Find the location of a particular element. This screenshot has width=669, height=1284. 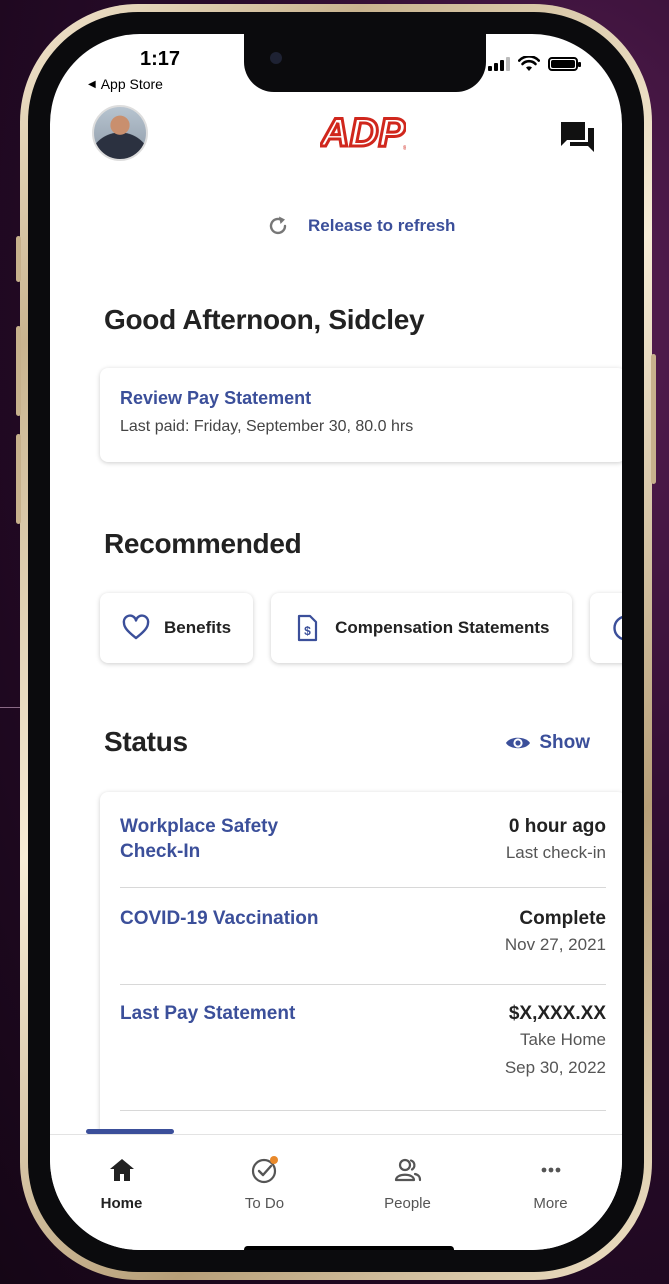

document-dollar-icon: $ is located at coordinates (307, 628).